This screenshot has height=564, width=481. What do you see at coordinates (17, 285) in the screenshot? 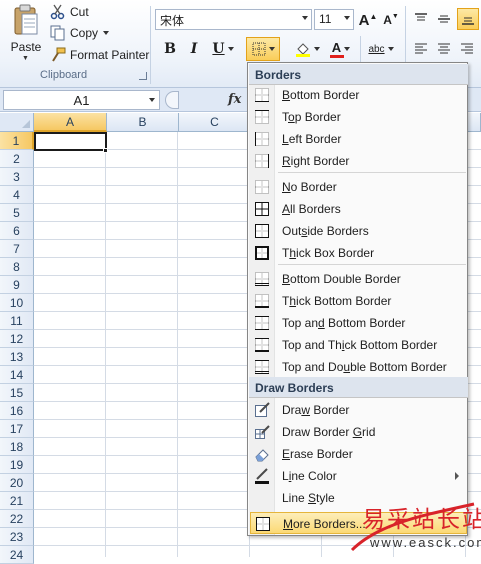
I see `row-header: 9` at bounding box center [17, 285].